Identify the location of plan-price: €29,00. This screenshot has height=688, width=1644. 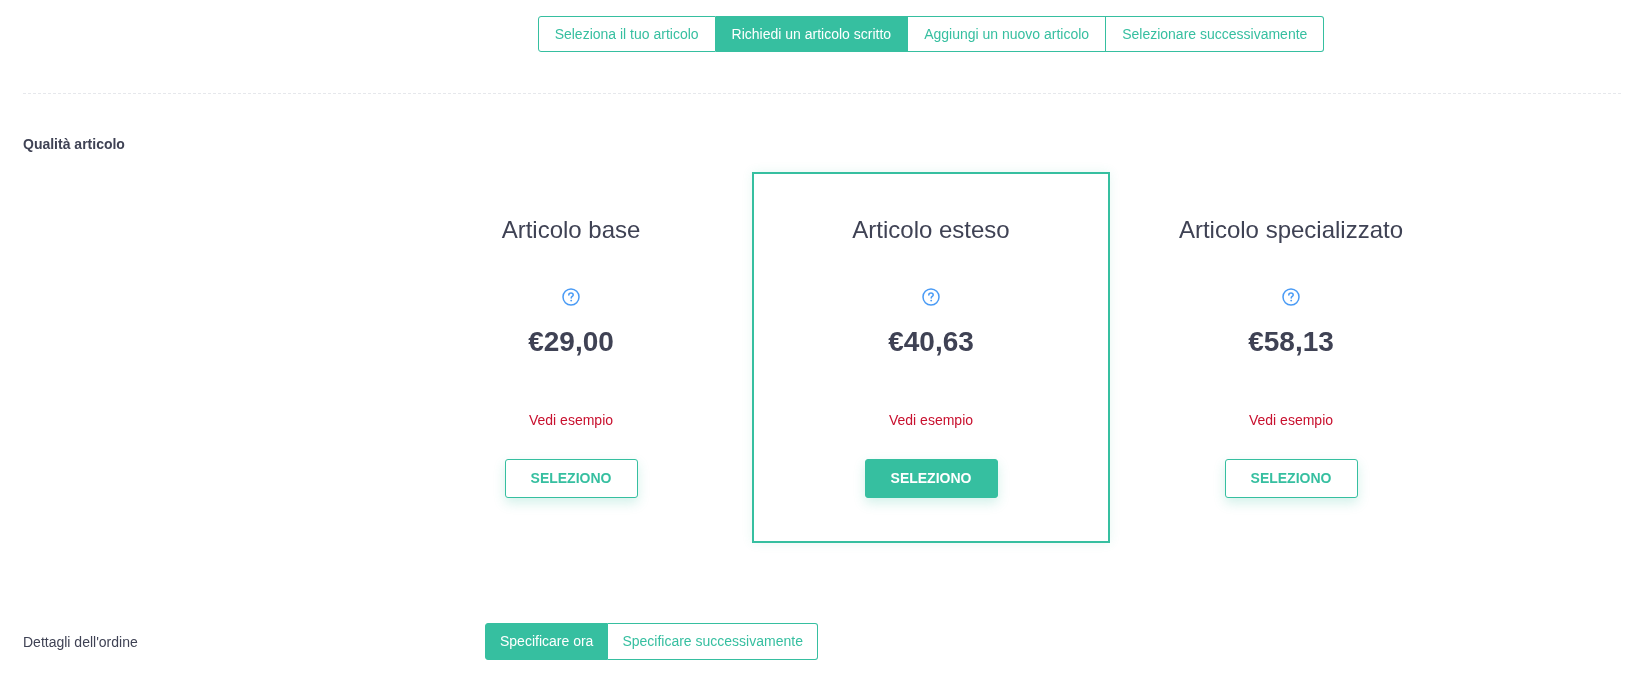
(571, 342).